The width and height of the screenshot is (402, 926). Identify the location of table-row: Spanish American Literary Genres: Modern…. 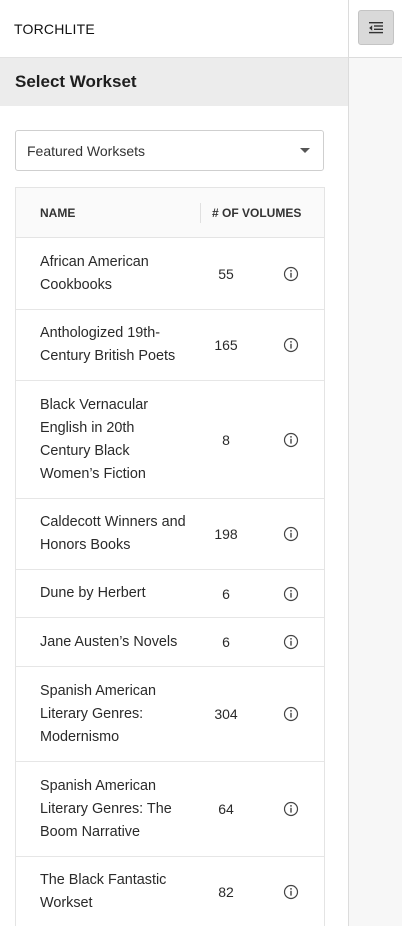
(170, 714).